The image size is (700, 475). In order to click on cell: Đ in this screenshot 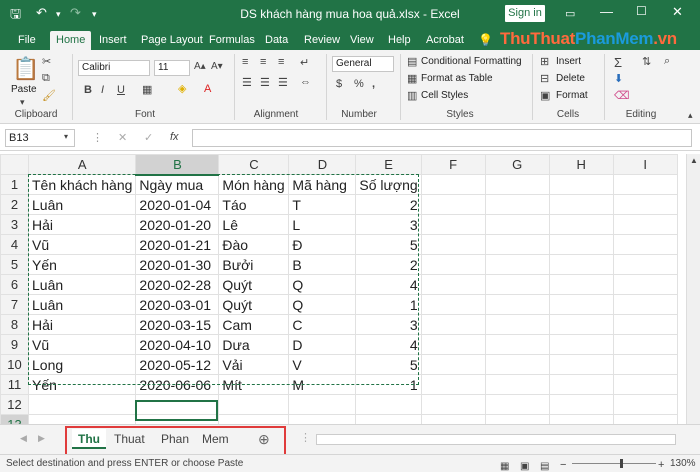, I will do `click(322, 244)`.